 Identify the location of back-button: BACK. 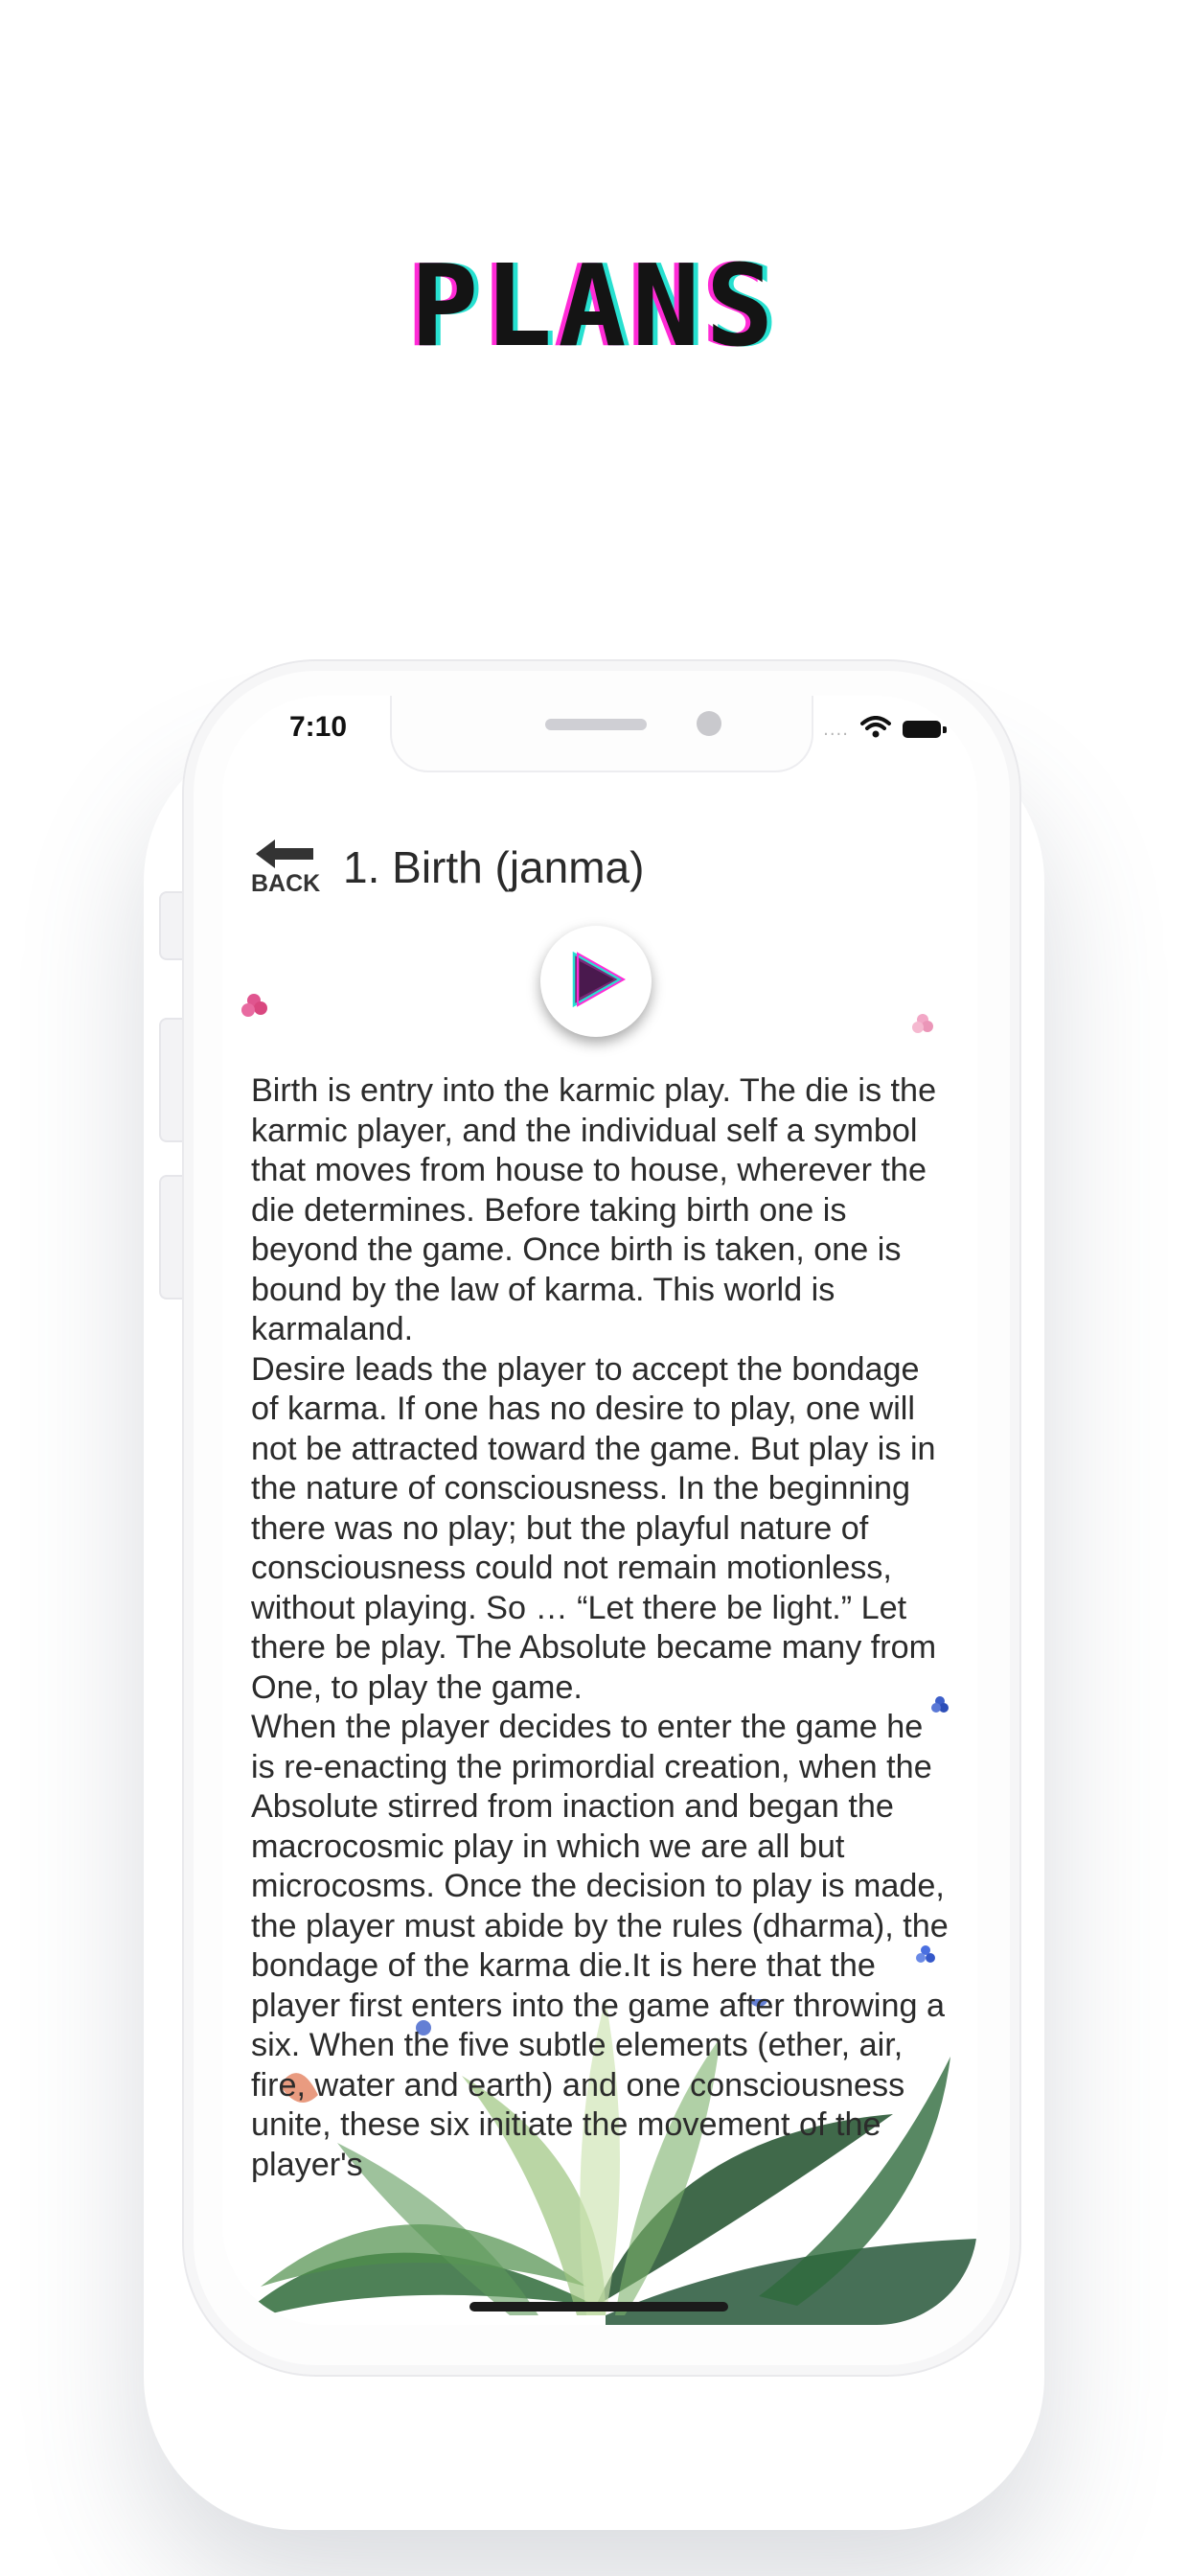
(286, 868).